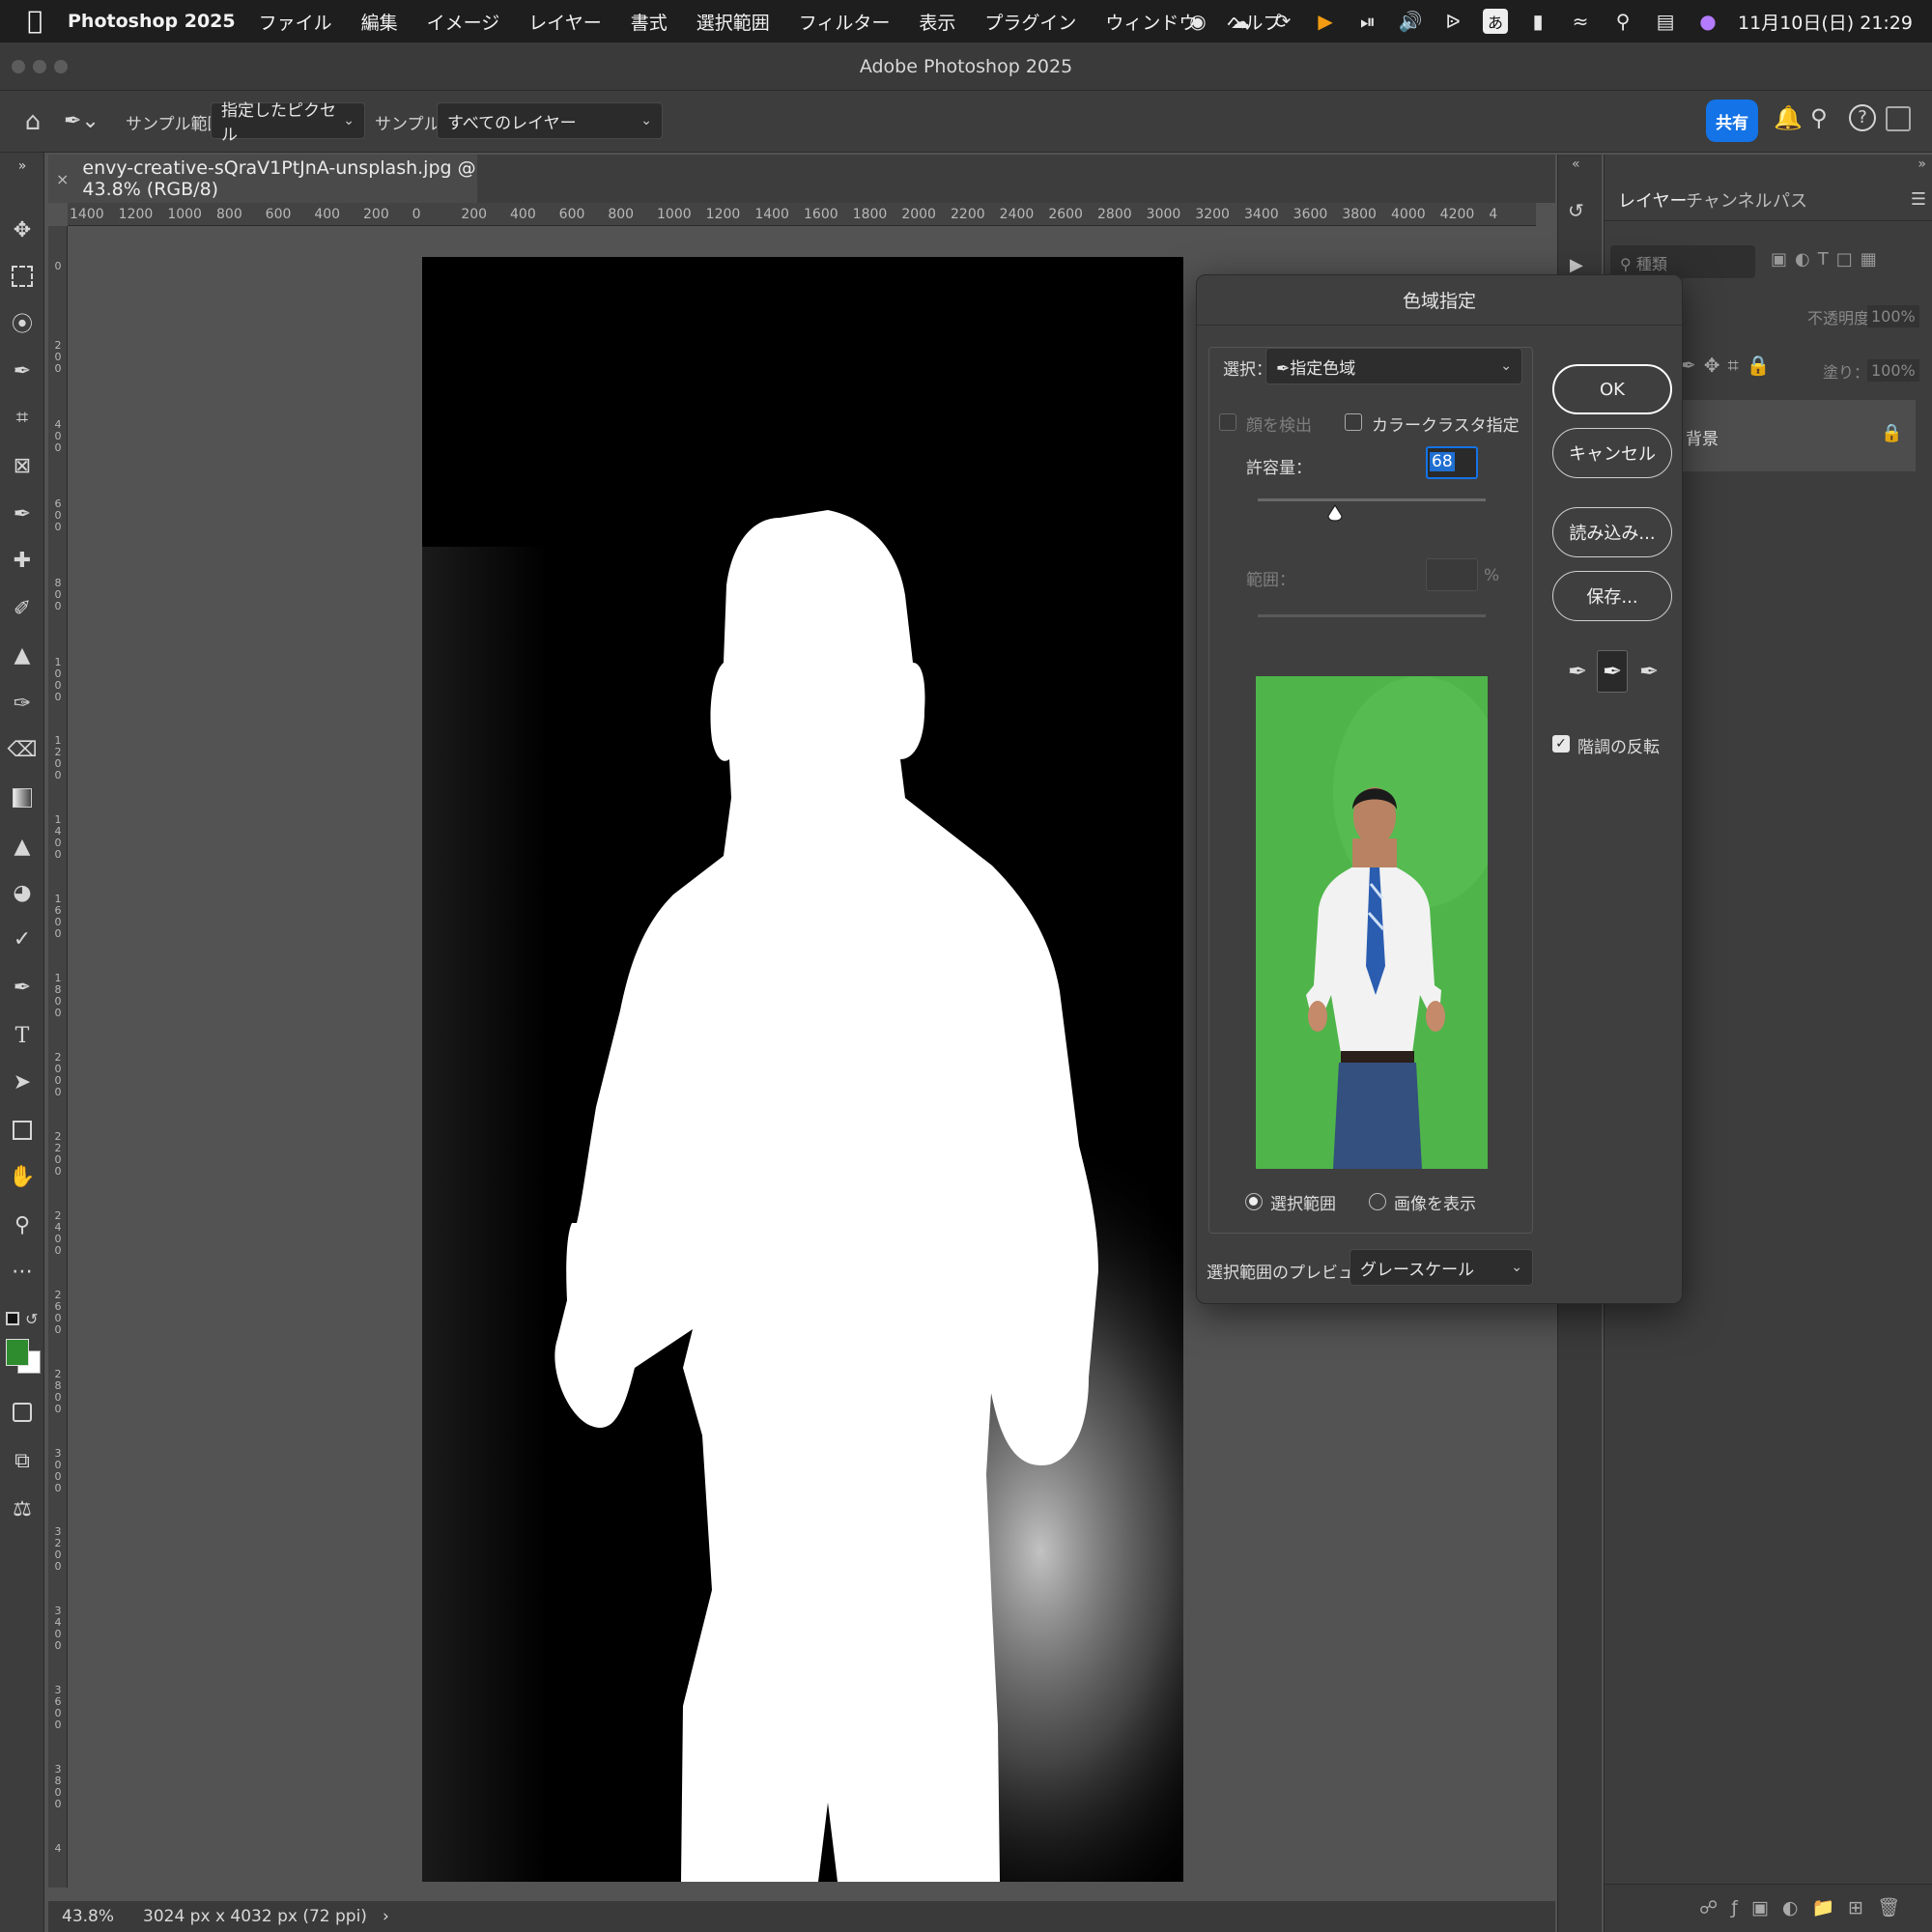  I want to click on menu-layer: レイヤー, so click(564, 22).